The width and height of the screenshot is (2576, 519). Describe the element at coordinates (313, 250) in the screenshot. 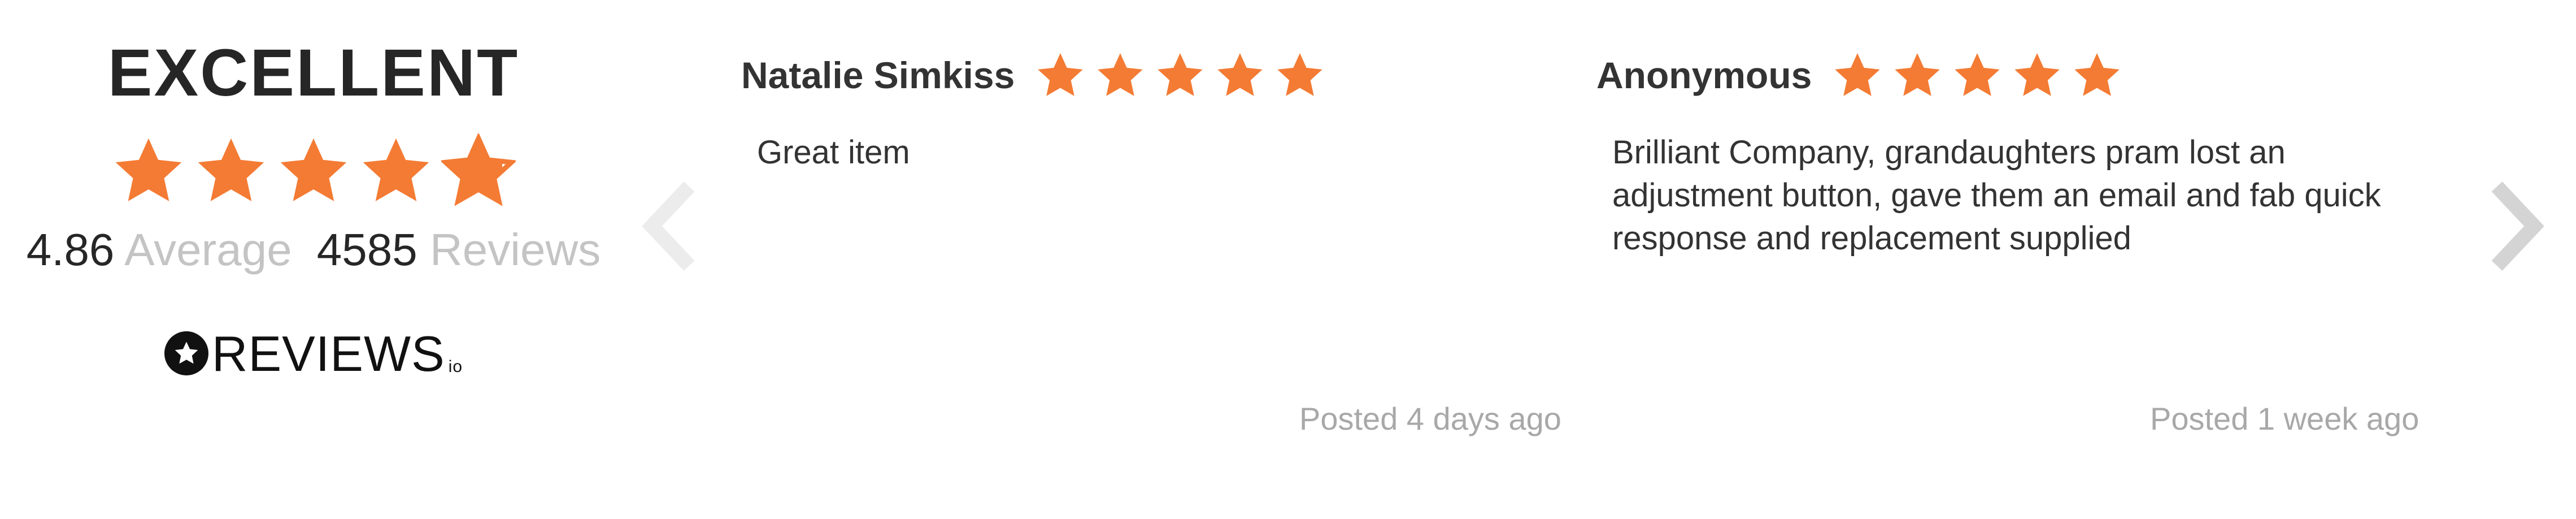

I see `rating-stats: 4.86 Average 4585 Reviews` at that location.